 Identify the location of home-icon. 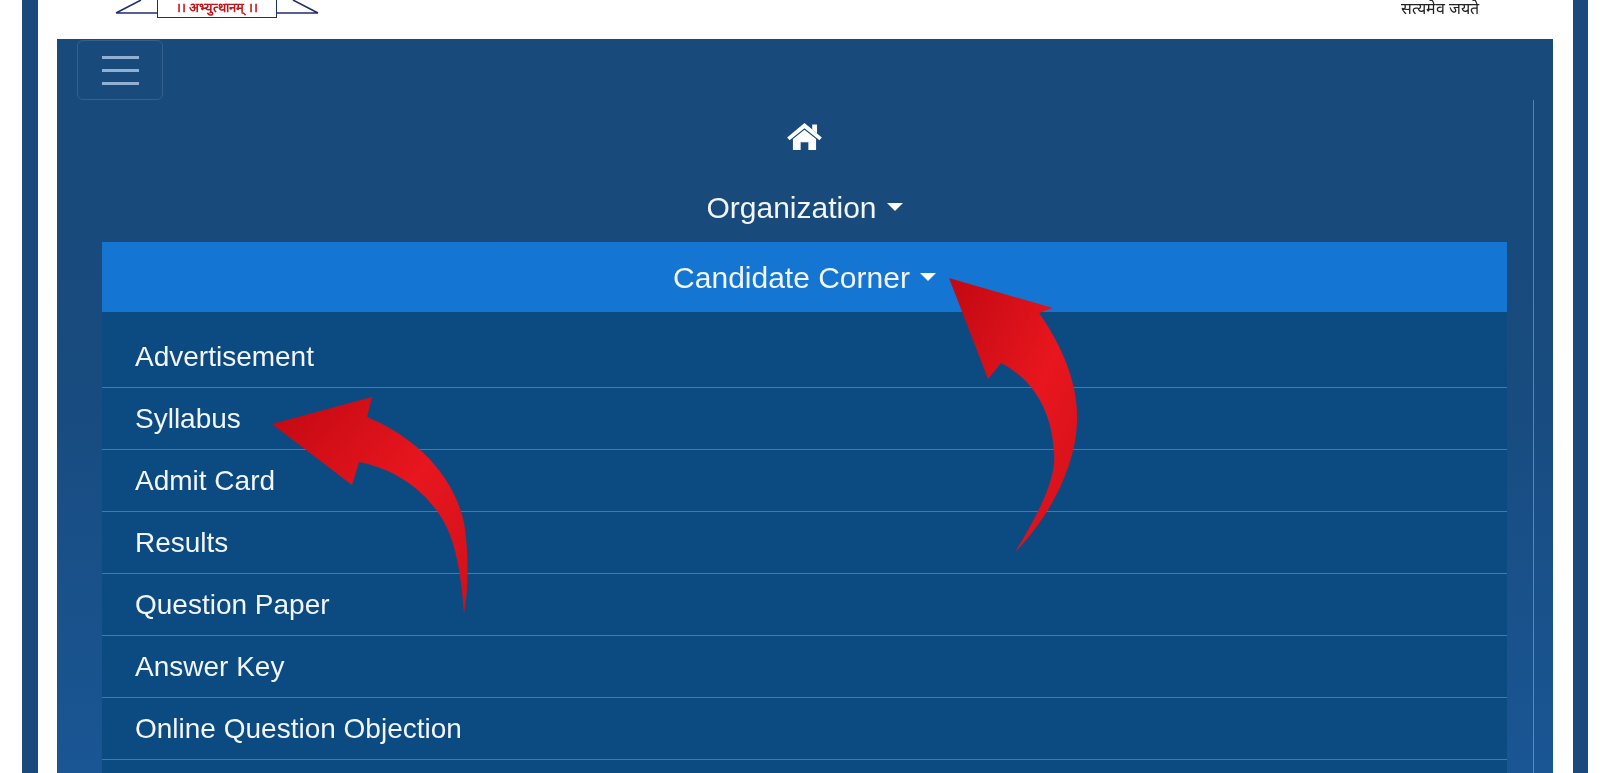
(804, 136).